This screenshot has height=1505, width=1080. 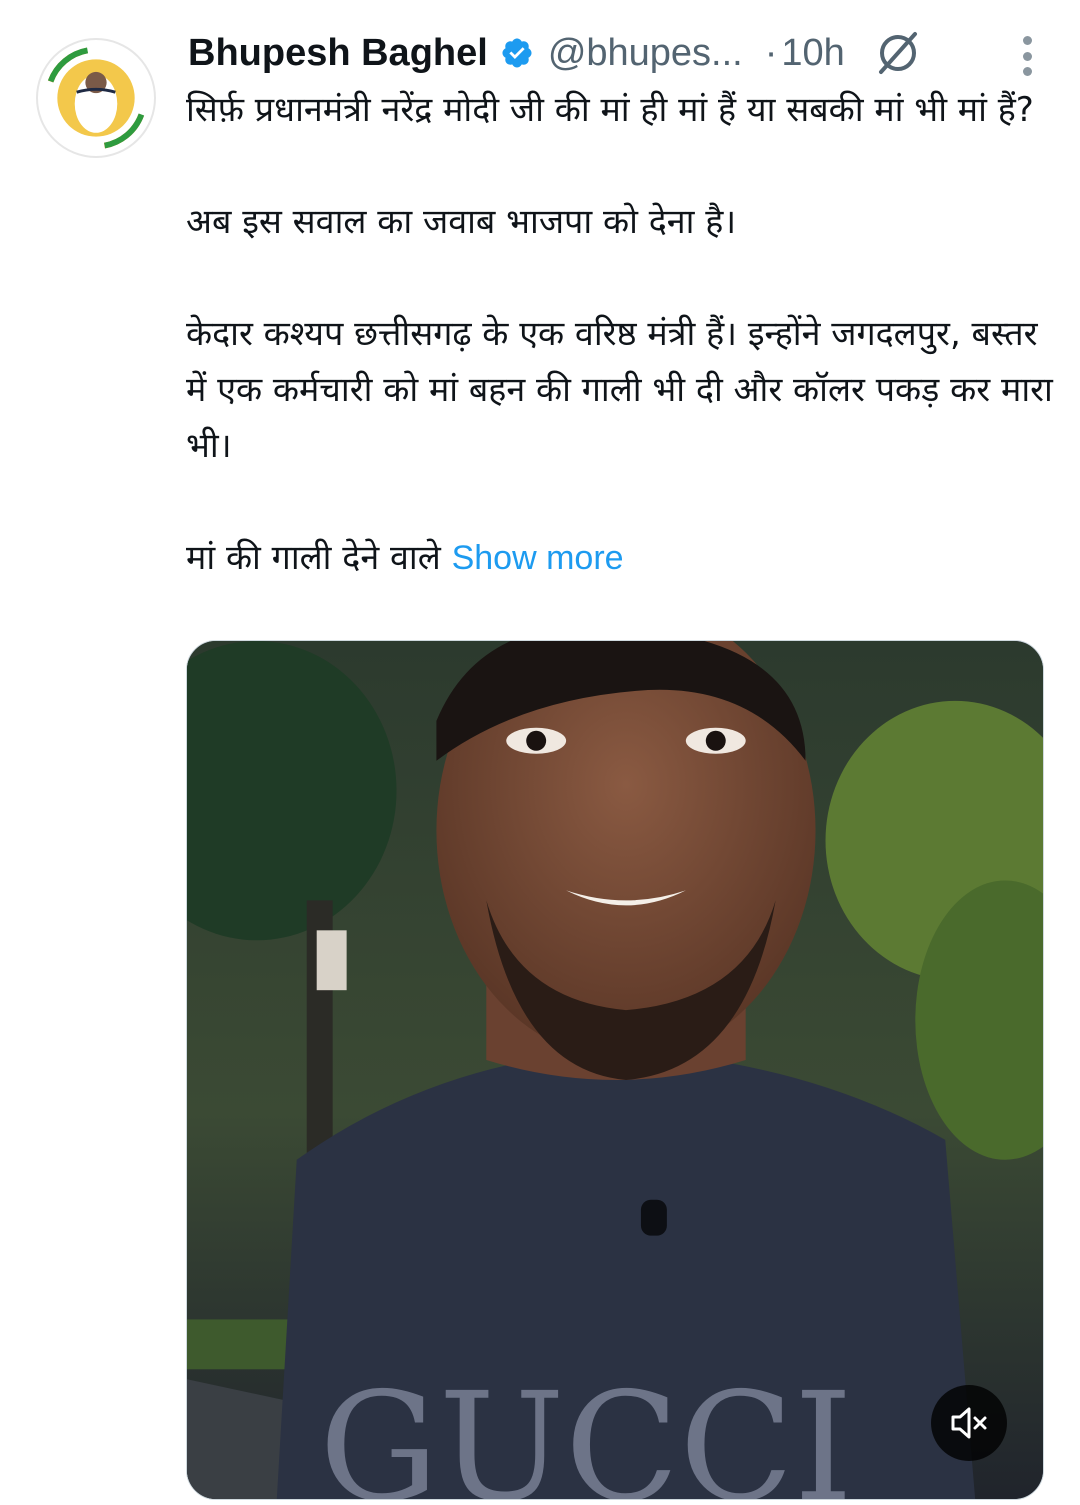 I want to click on mute-button, so click(x=969, y=1423).